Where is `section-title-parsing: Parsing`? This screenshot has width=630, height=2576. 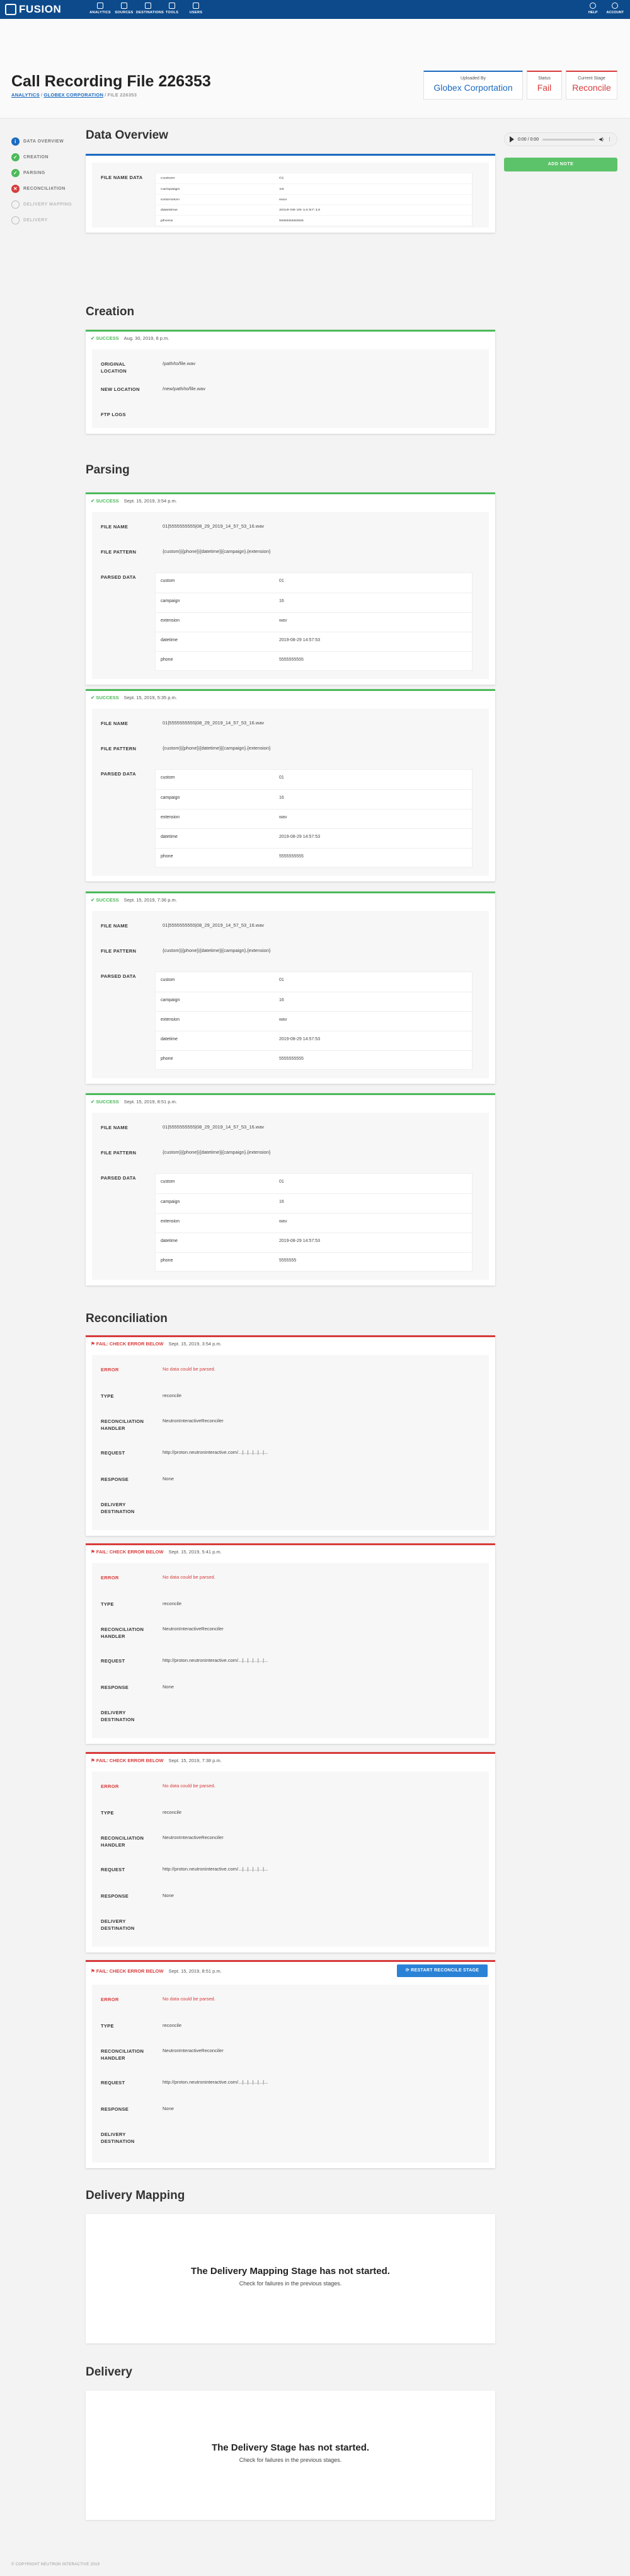 section-title-parsing: Parsing is located at coordinates (108, 470).